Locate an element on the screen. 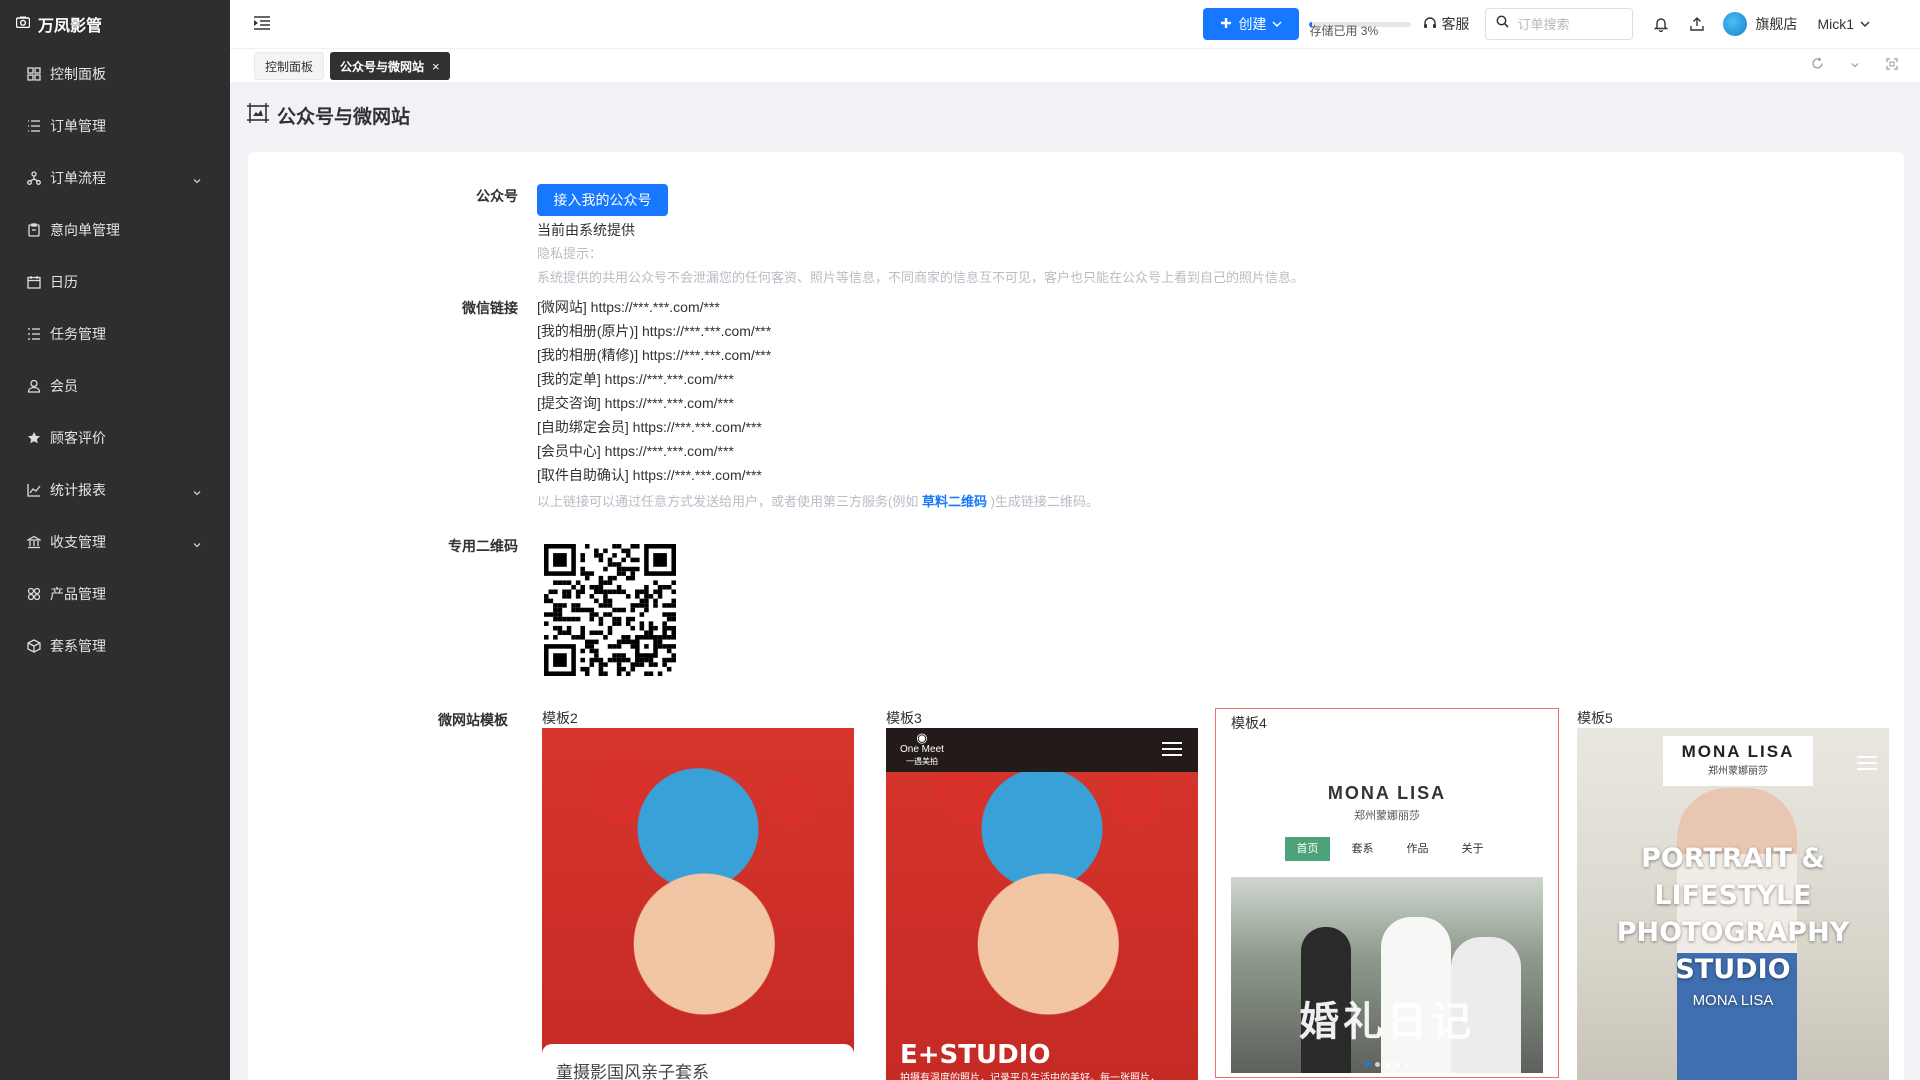  wechat-link-item: [自助绑定会员] https://***.***.com/*** is located at coordinates (649, 427).